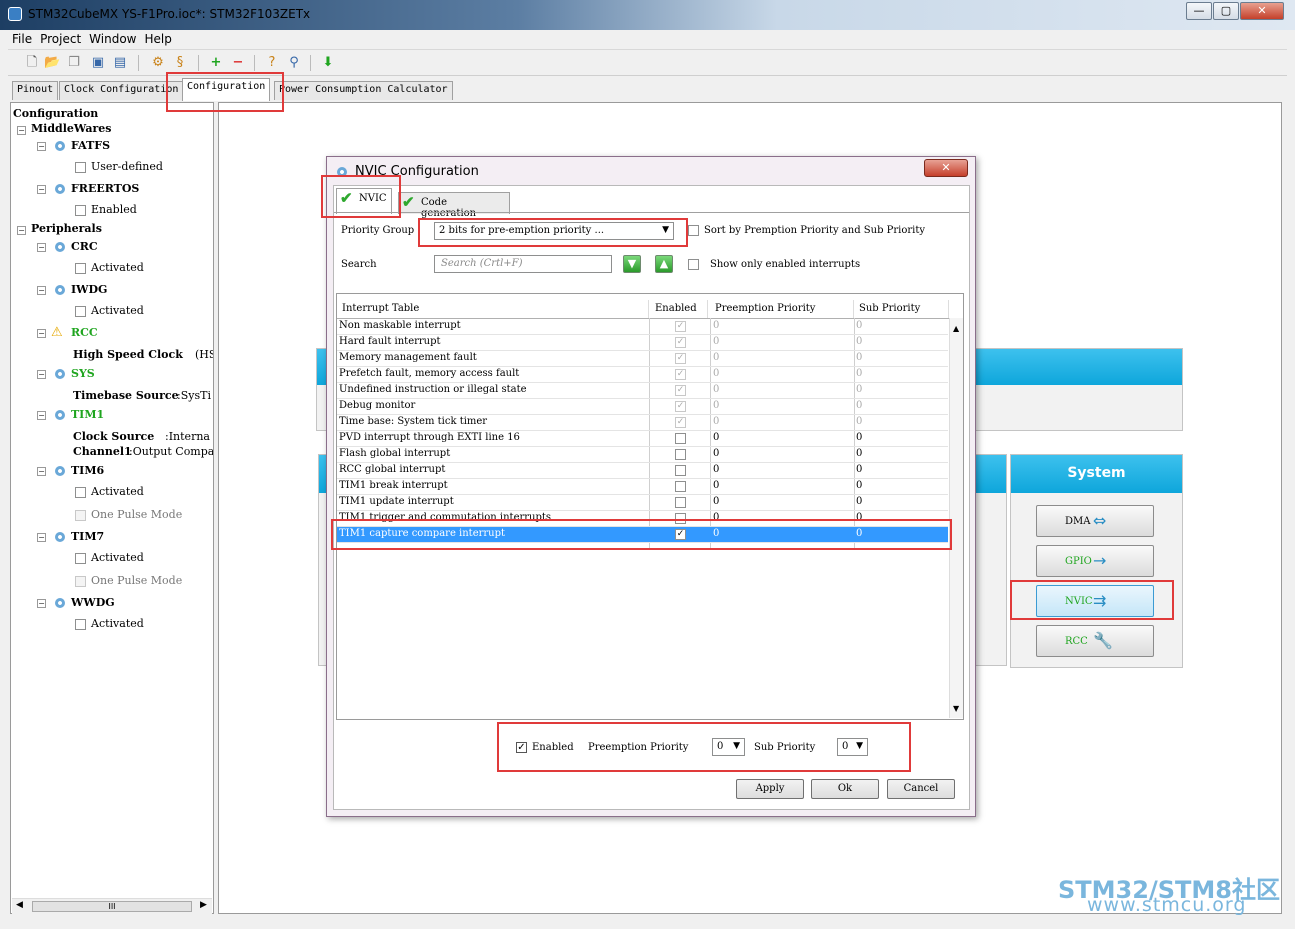 Image resolution: width=1295 pixels, height=929 pixels. What do you see at coordinates (523, 264) in the screenshot?
I see `search-input: Search (Crtl+F)` at bounding box center [523, 264].